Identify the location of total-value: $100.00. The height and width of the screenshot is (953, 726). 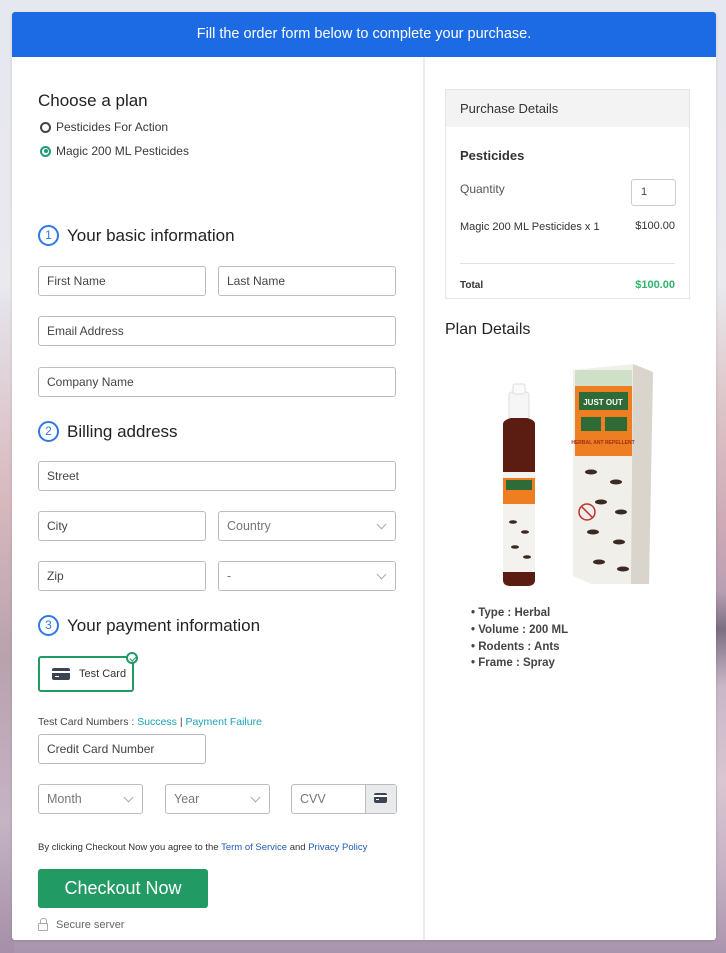
(655, 285).